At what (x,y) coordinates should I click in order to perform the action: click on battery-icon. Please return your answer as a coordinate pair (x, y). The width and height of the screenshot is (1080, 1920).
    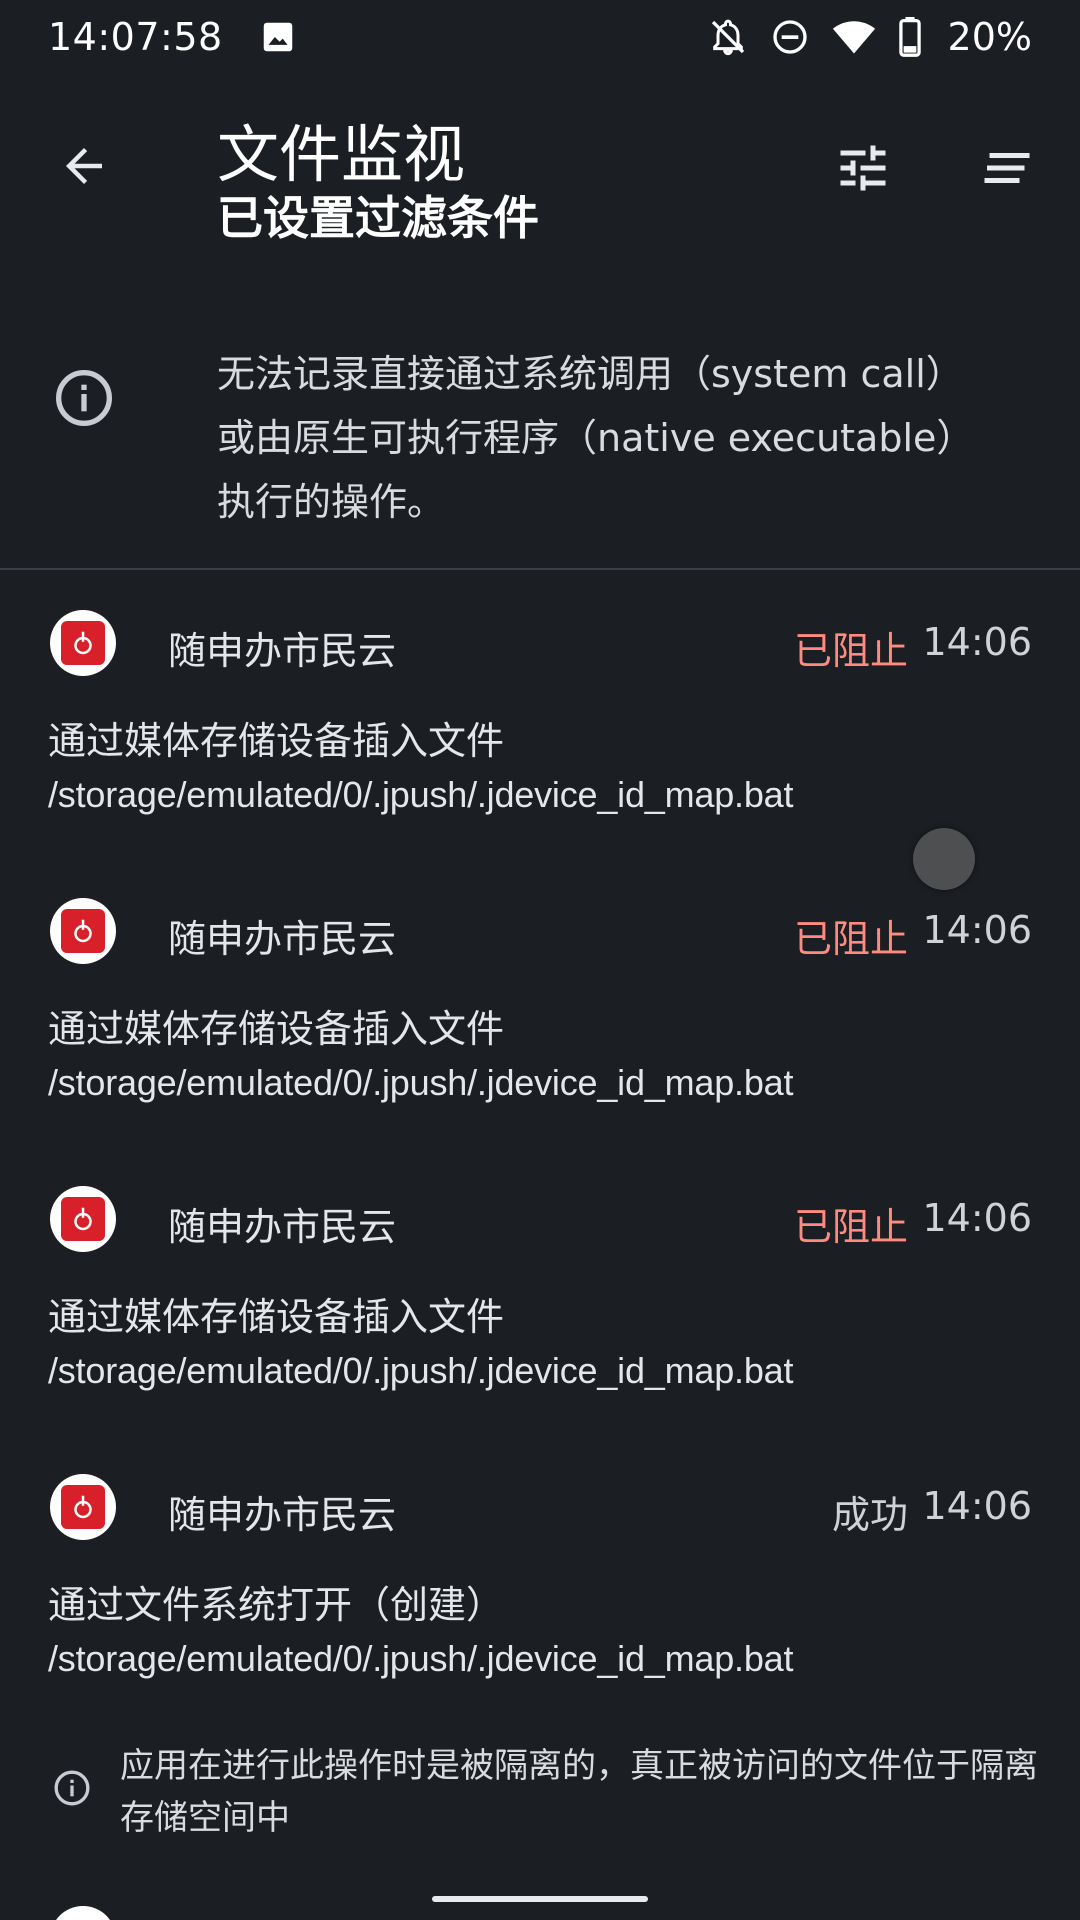
    Looking at the image, I should click on (909, 37).